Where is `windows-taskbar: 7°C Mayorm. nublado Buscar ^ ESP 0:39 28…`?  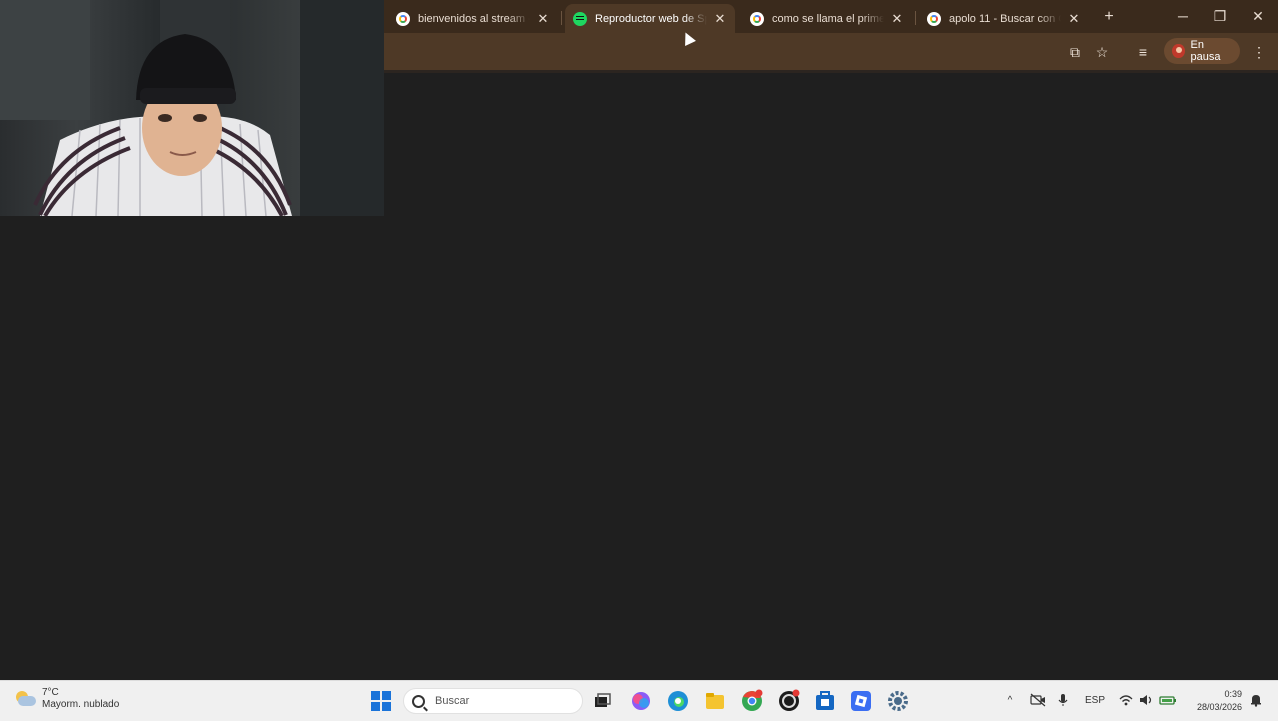 windows-taskbar: 7°C Mayorm. nublado Buscar ^ ESP 0:39 28… is located at coordinates (639, 700).